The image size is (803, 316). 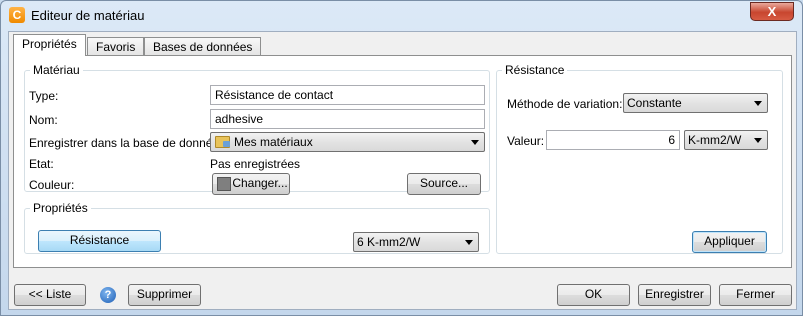 What do you see at coordinates (56, 70) in the screenshot?
I see `materiau-legend: Matériau` at bounding box center [56, 70].